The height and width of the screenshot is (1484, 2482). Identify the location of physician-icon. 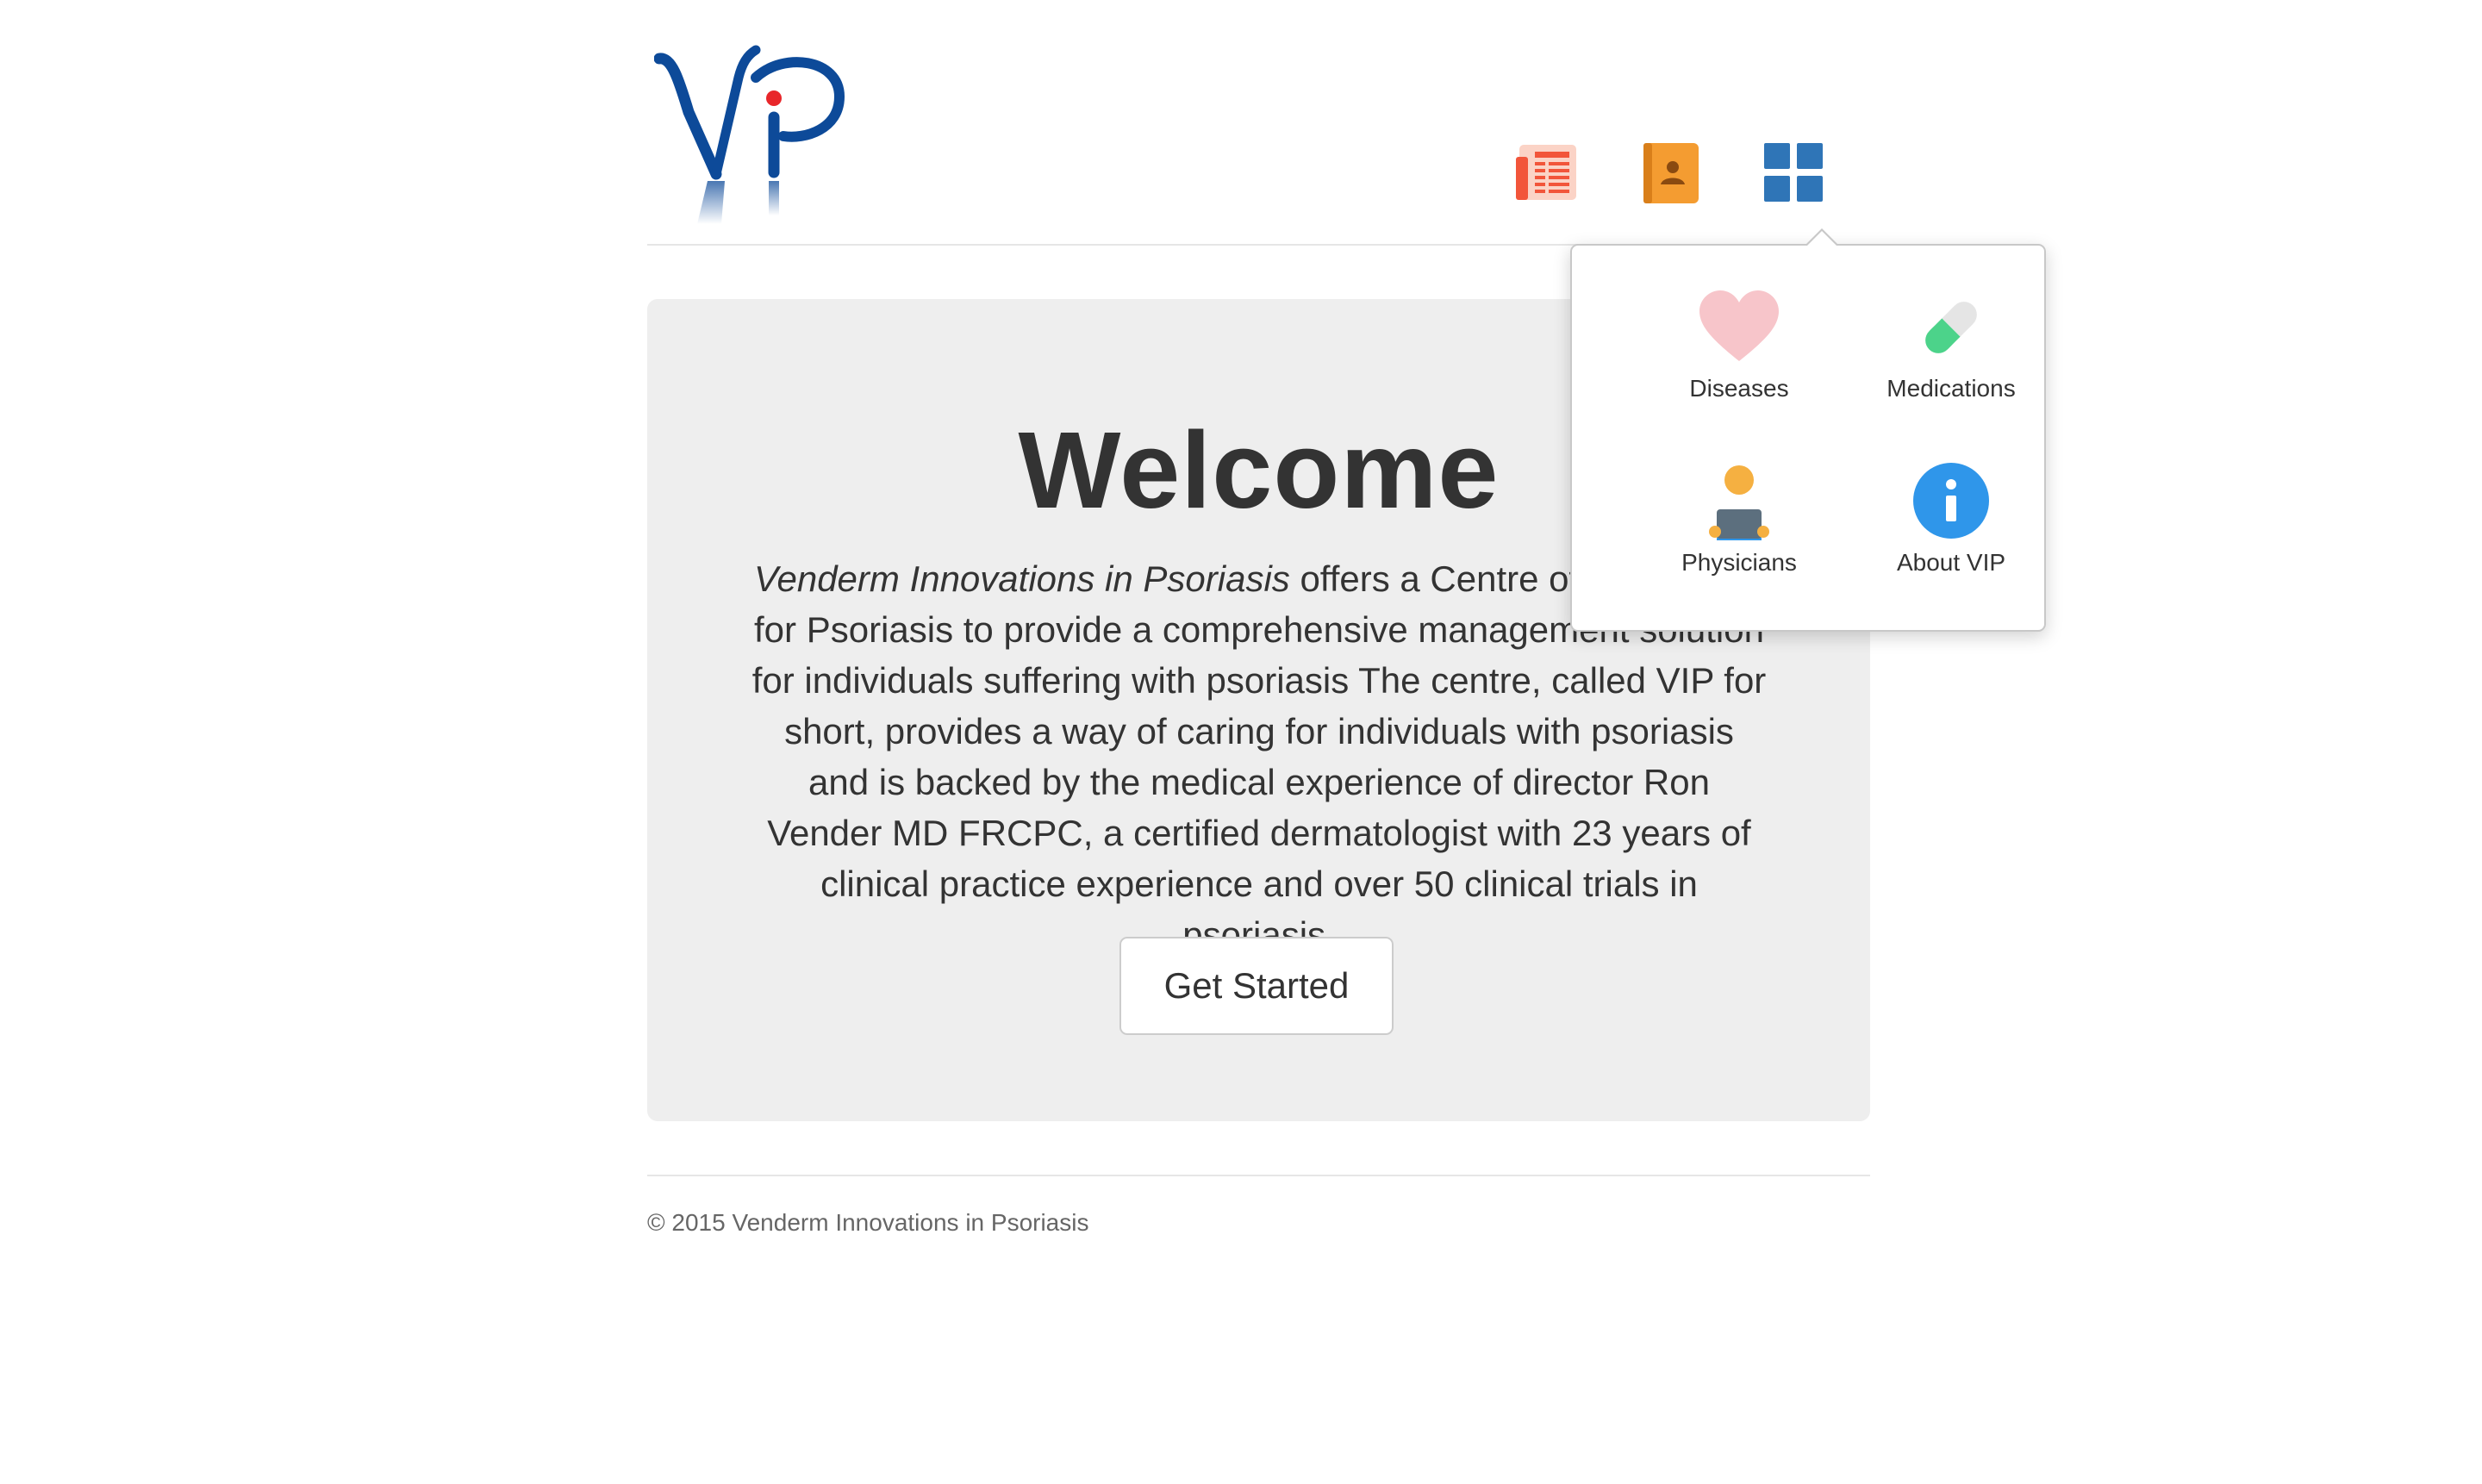
(1739, 502).